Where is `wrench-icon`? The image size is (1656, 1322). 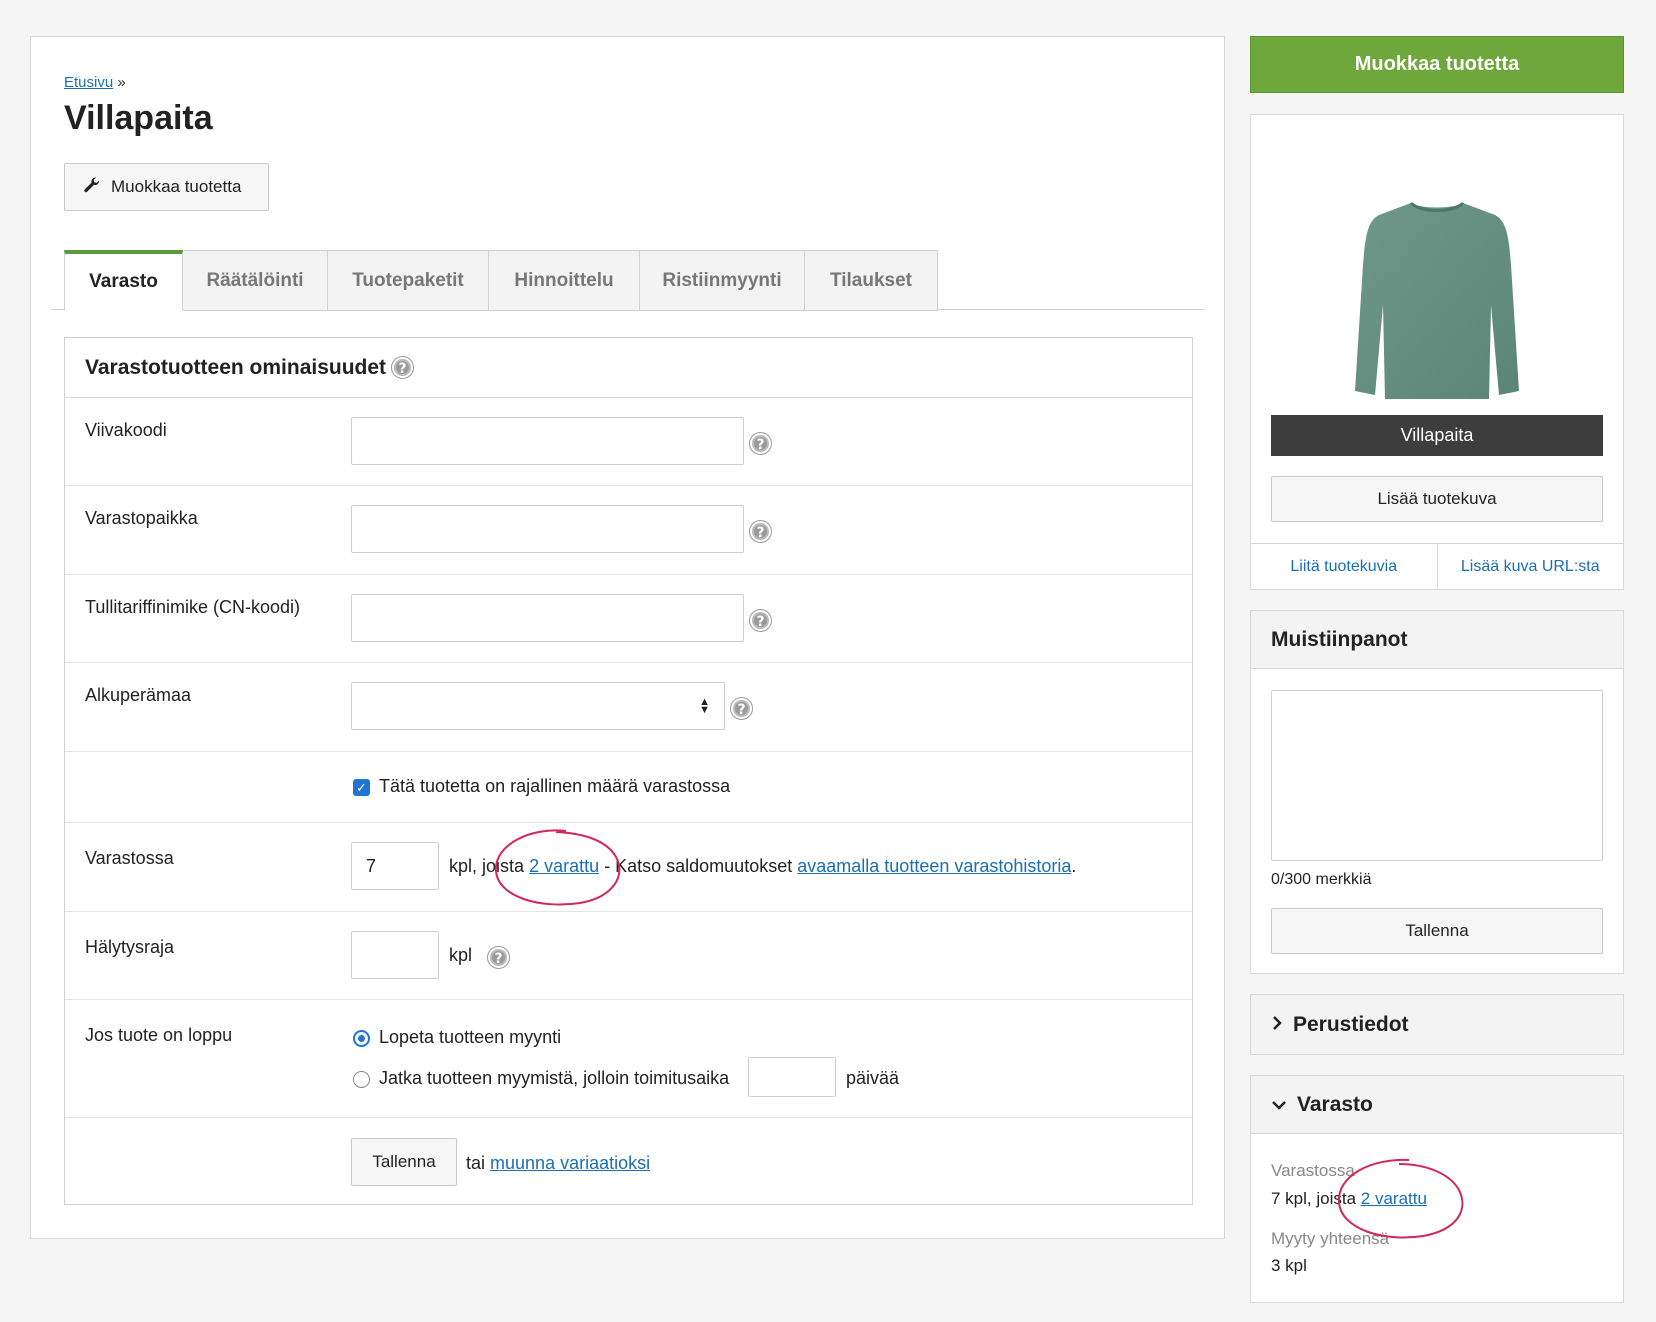
wrench-icon is located at coordinates (92, 187).